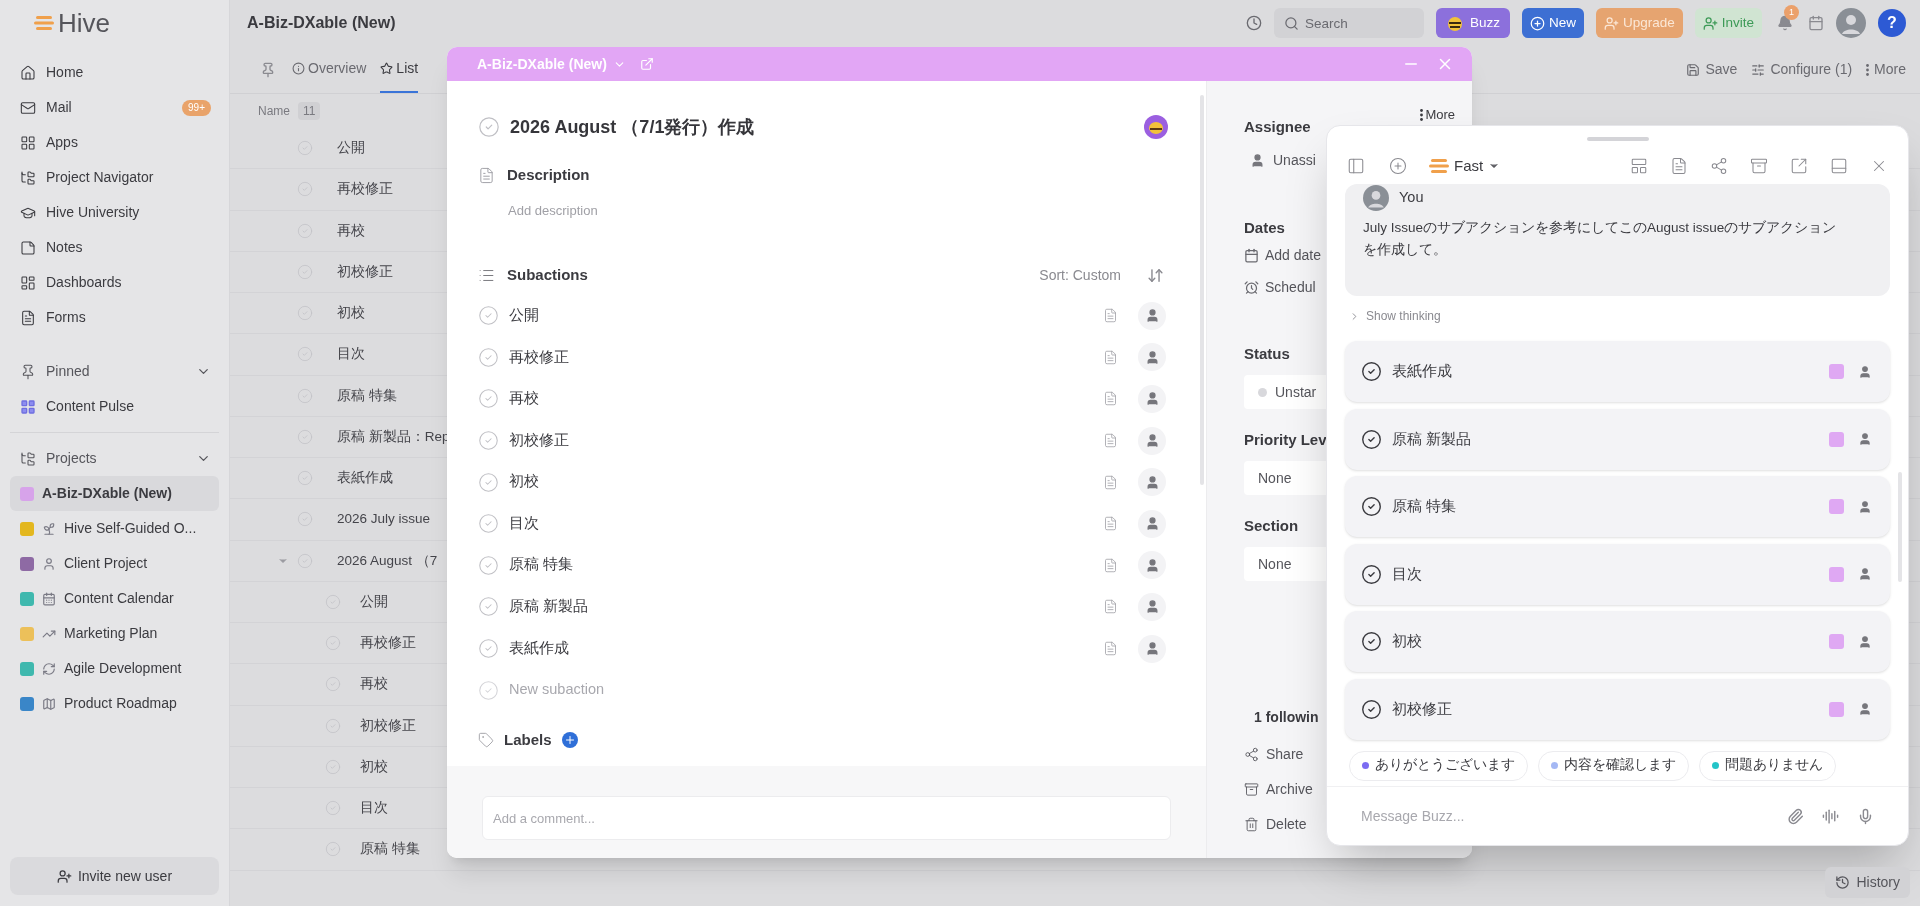 The image size is (1920, 906). Describe the element at coordinates (114, 177) in the screenshot. I see `nav-item: Project Navigator` at that location.